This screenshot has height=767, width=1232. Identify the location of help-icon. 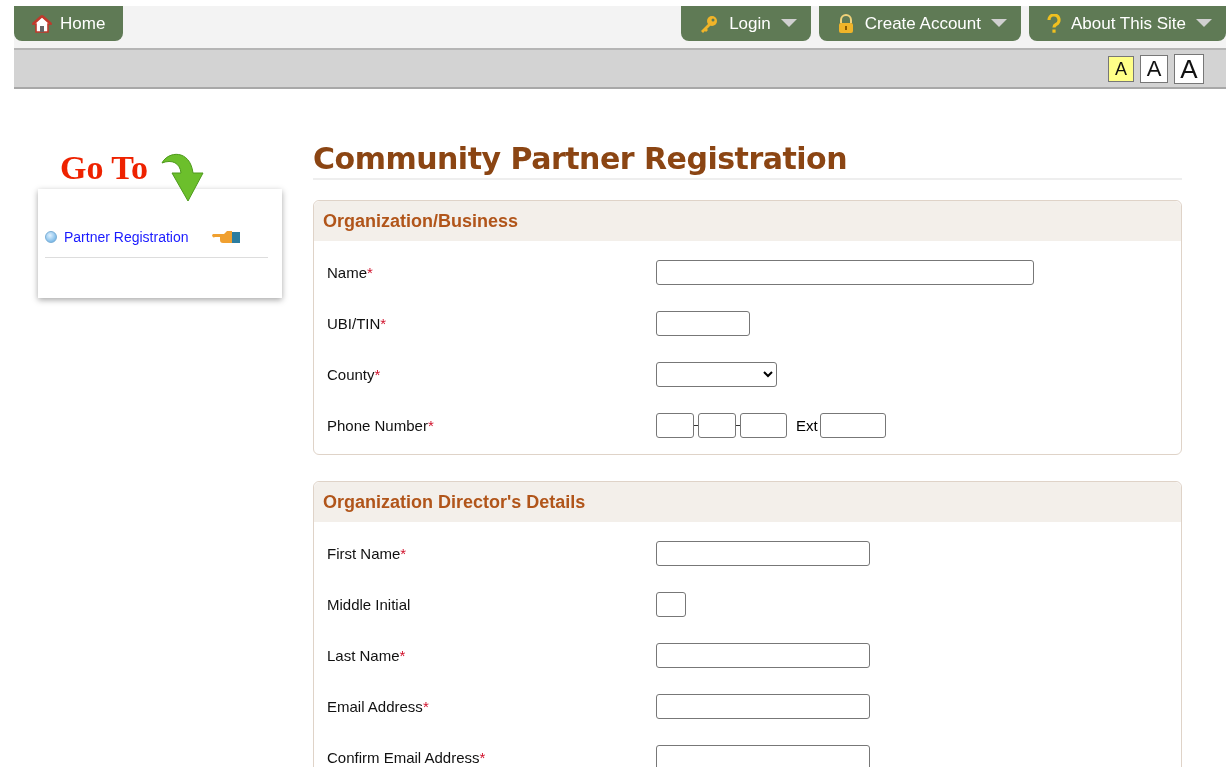
(1054, 23).